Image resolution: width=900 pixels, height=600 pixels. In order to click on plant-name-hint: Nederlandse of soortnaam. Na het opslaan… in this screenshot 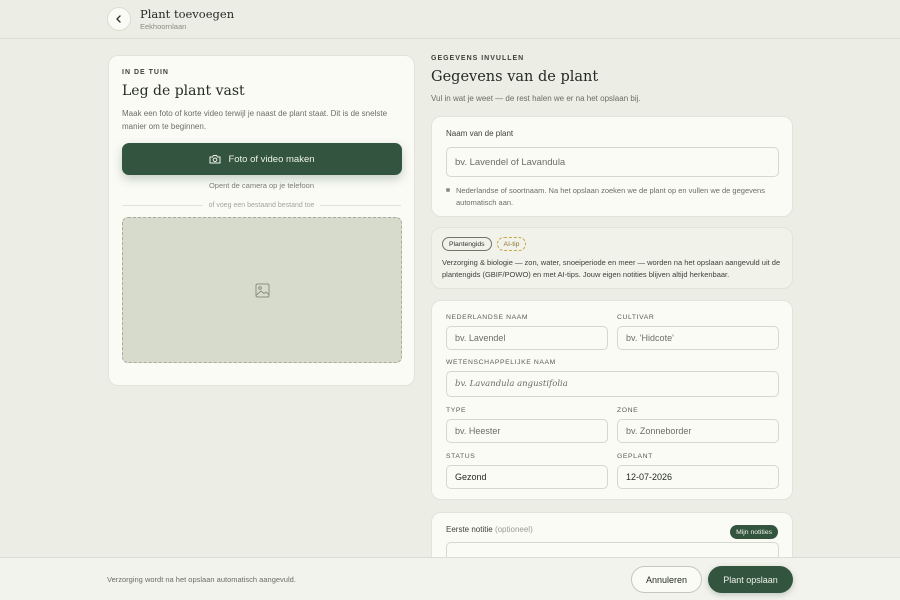, I will do `click(612, 197)`.